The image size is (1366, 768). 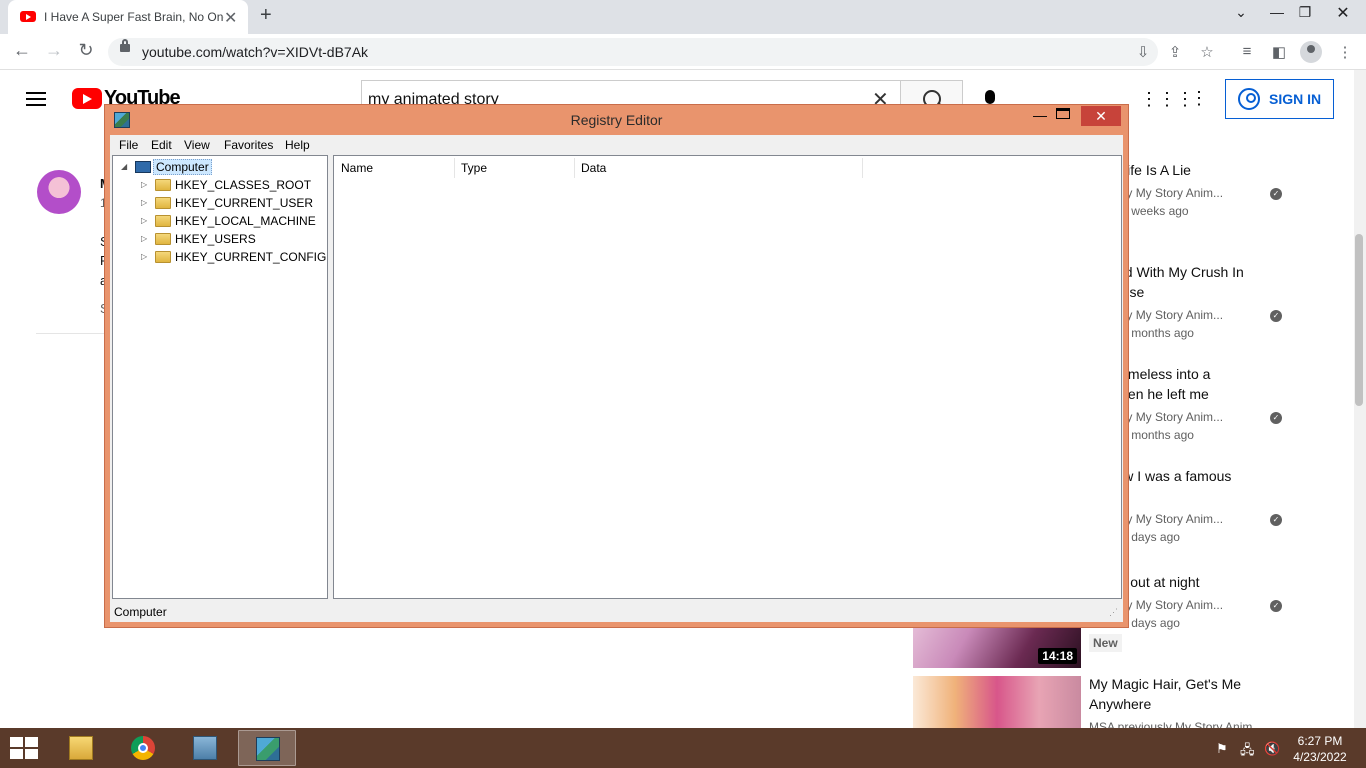 I want to click on reload-button: ↻, so click(x=86, y=50).